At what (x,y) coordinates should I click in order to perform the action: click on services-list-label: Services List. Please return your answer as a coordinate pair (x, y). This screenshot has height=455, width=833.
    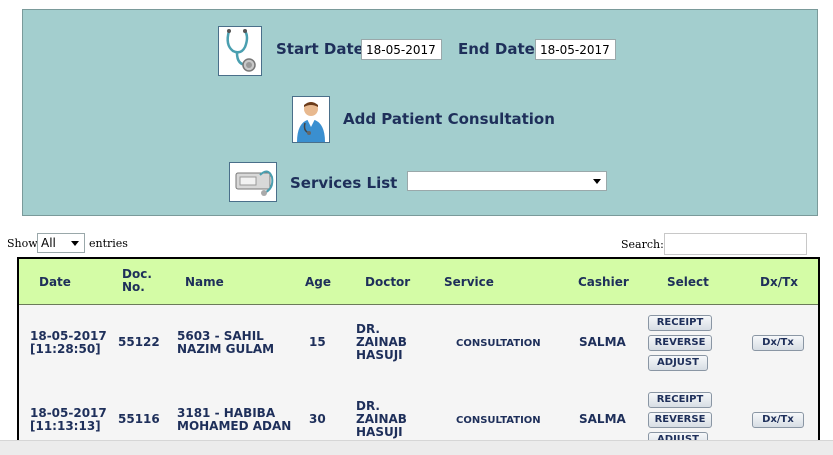
    Looking at the image, I should click on (344, 183).